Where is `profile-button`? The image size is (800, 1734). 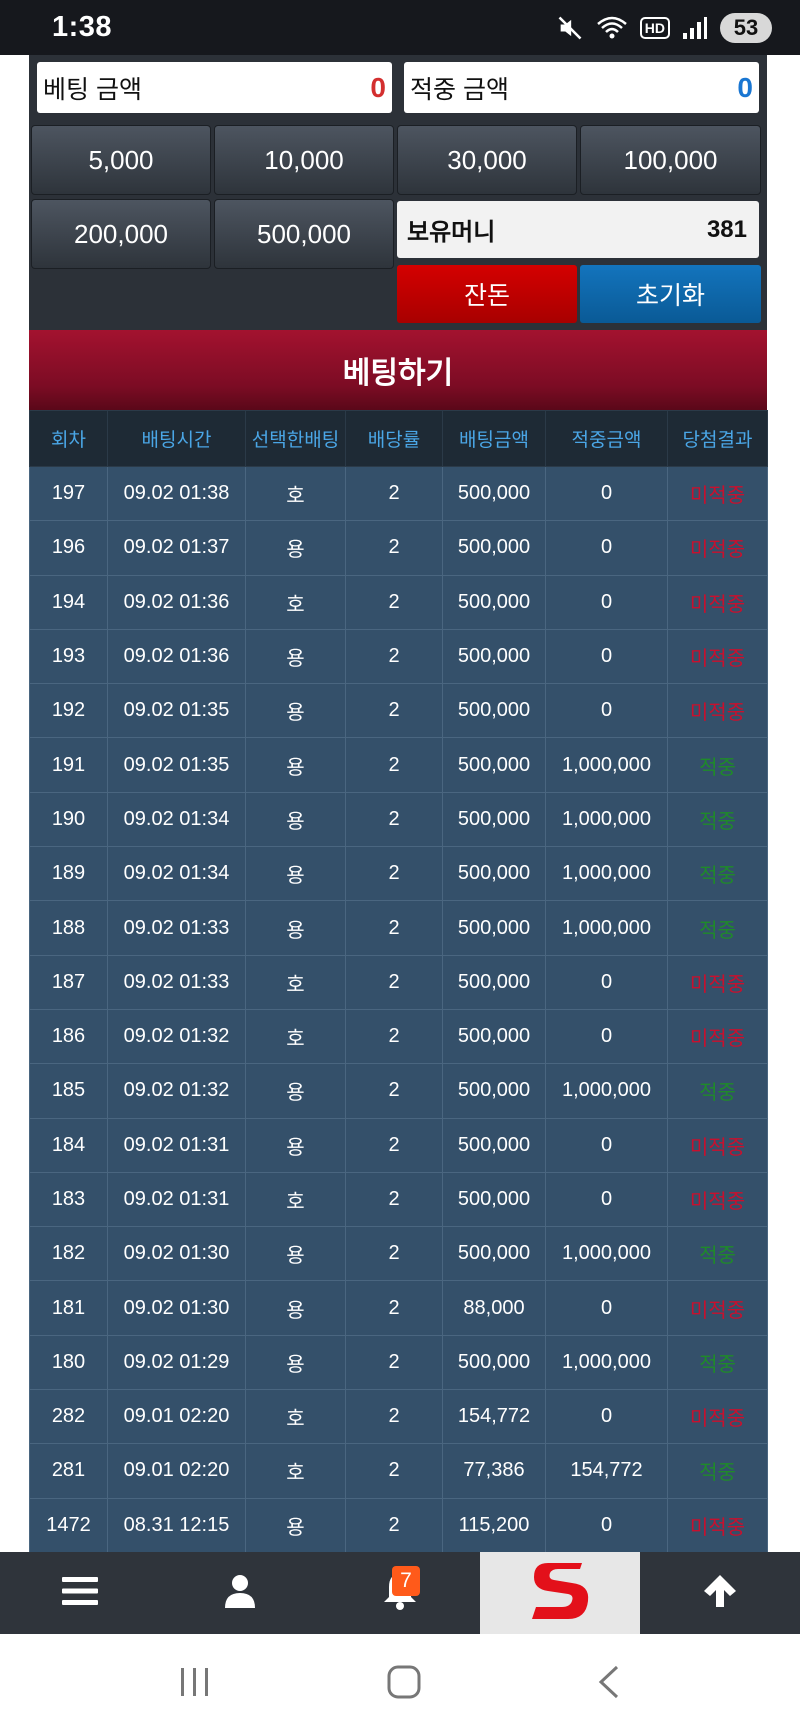 profile-button is located at coordinates (240, 1593).